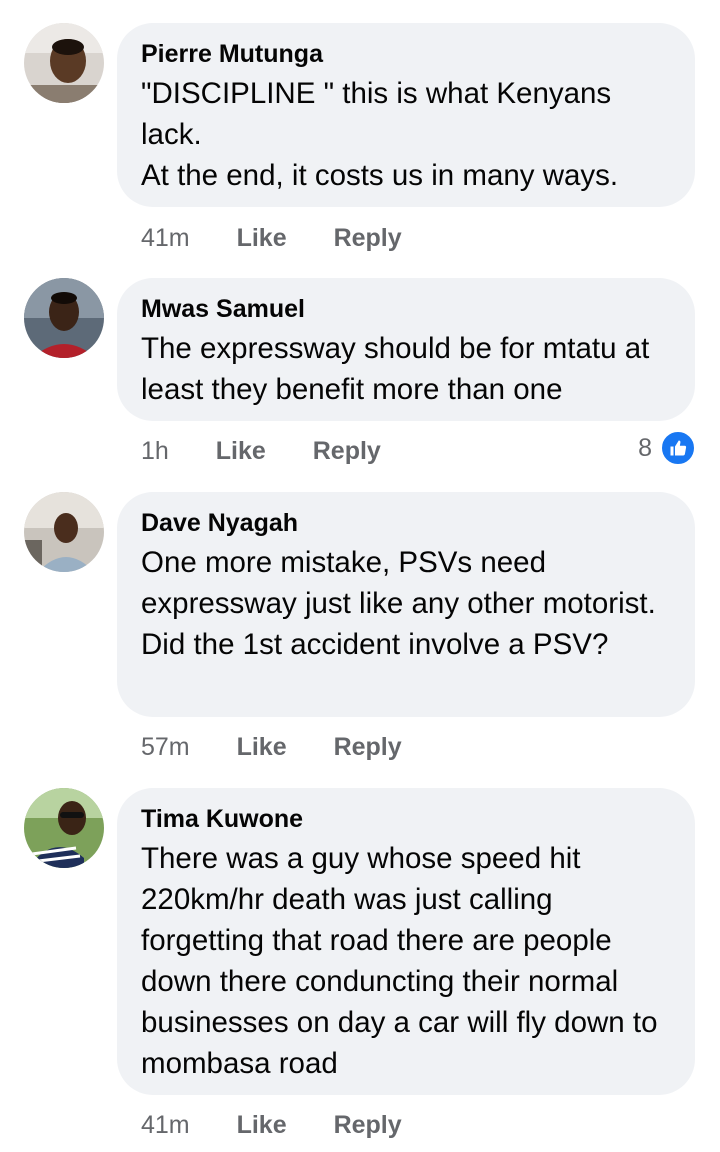 This screenshot has width=720, height=1152. Describe the element at coordinates (165, 747) in the screenshot. I see `comment-time: 57m` at that location.